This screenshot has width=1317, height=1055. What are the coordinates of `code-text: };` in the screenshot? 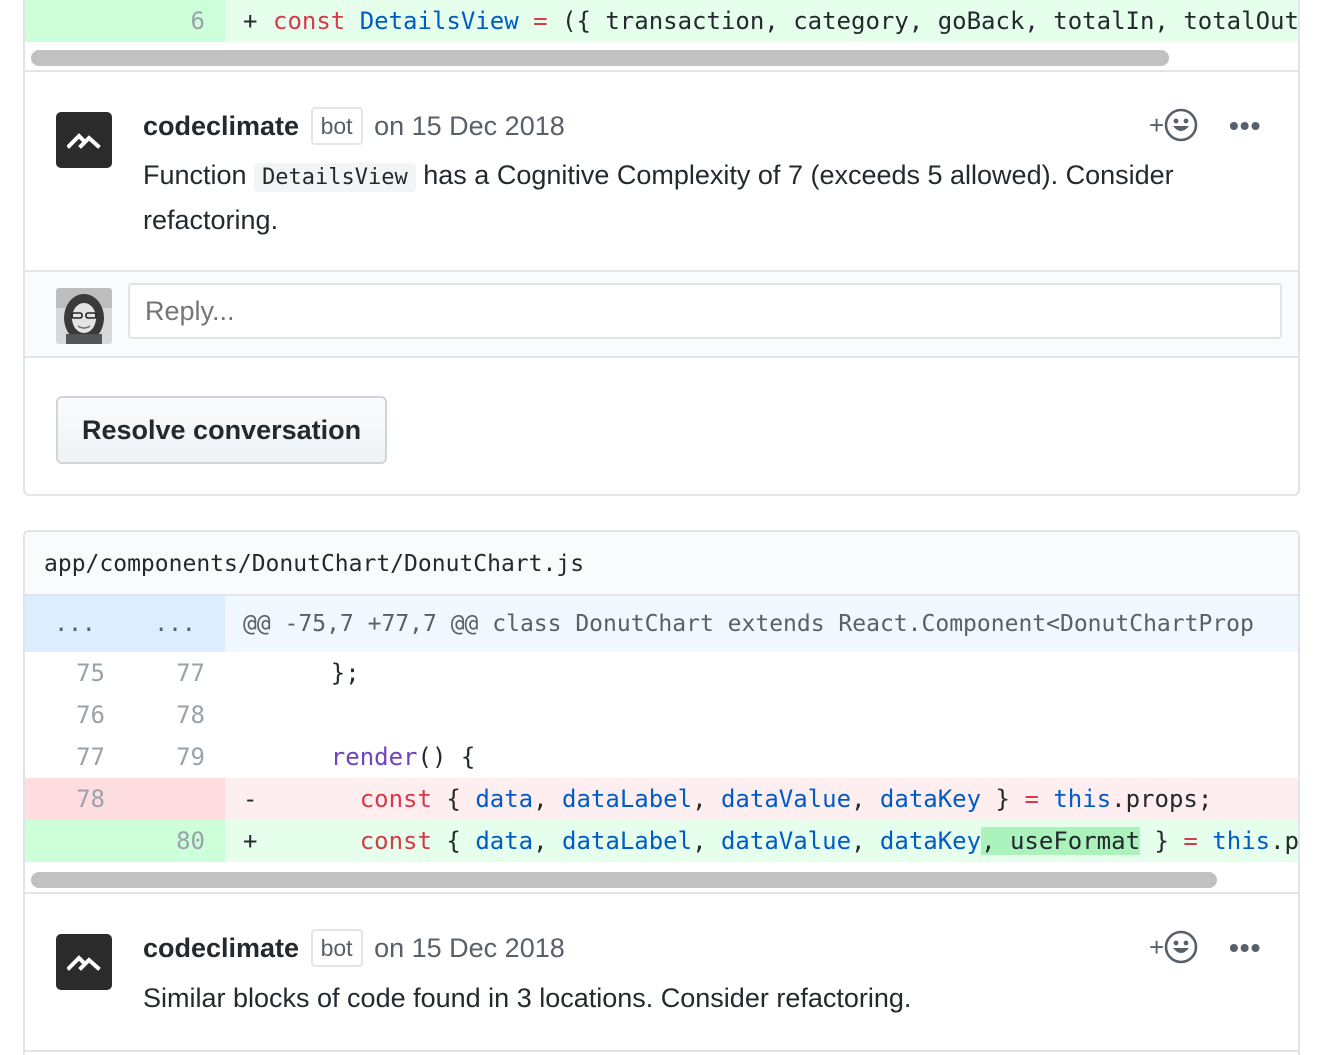 It's located at (316, 673).